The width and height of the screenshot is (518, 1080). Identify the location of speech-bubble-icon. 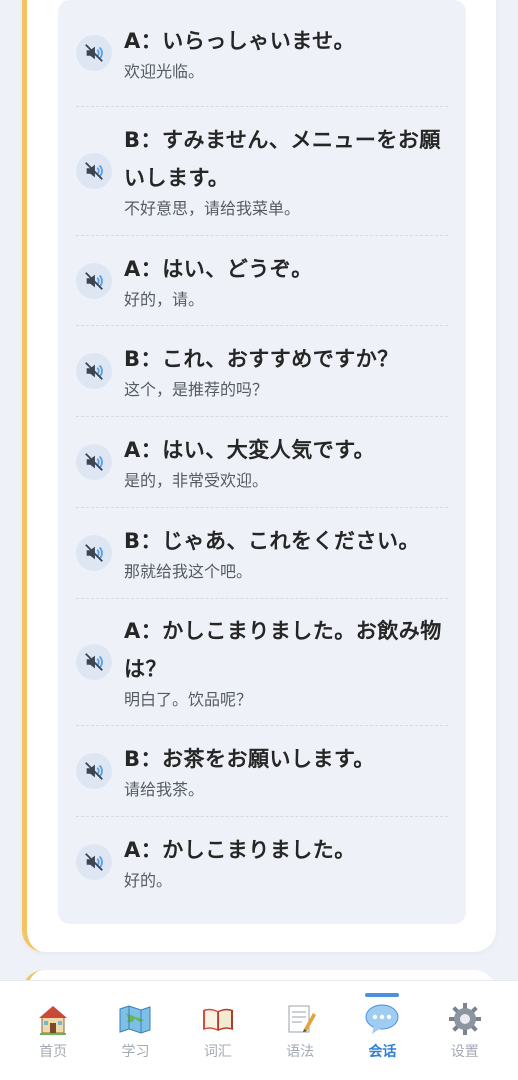
(382, 1019).